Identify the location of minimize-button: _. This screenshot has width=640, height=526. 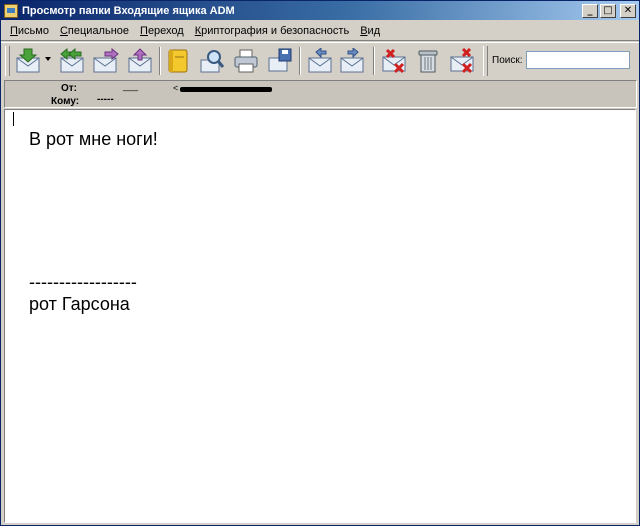
(590, 10).